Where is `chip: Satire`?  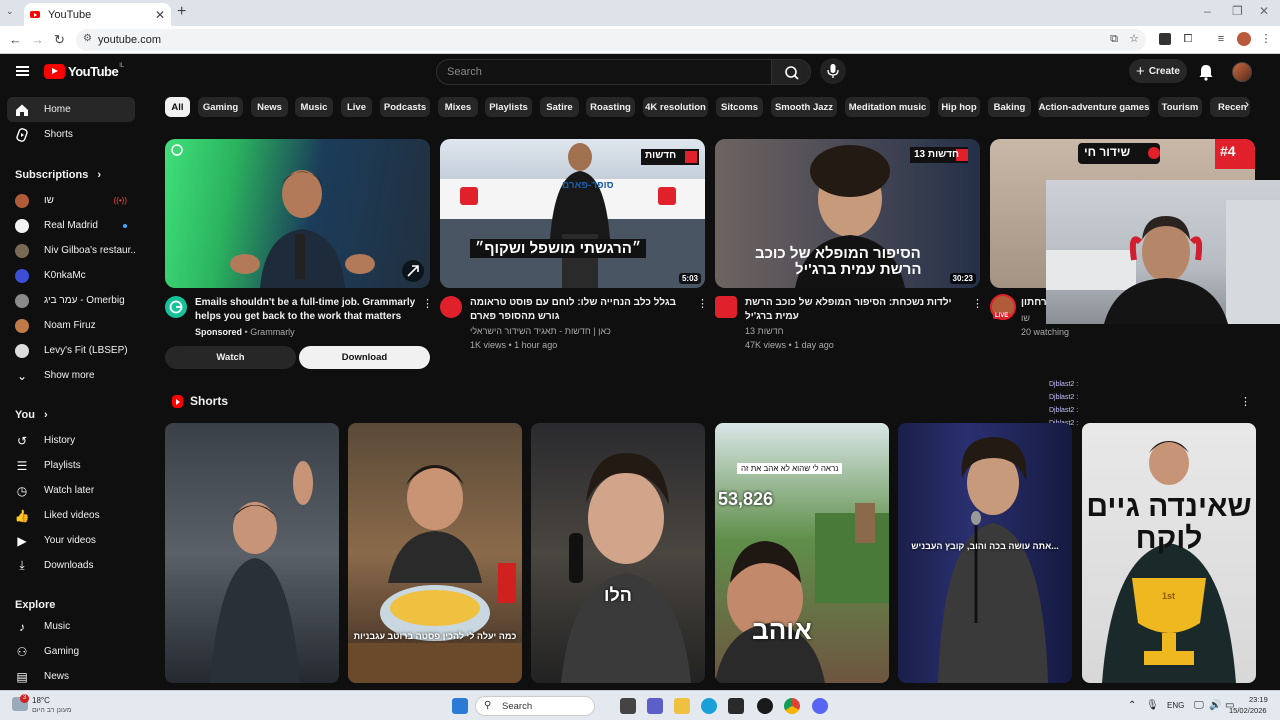
chip: Satire is located at coordinates (559, 107).